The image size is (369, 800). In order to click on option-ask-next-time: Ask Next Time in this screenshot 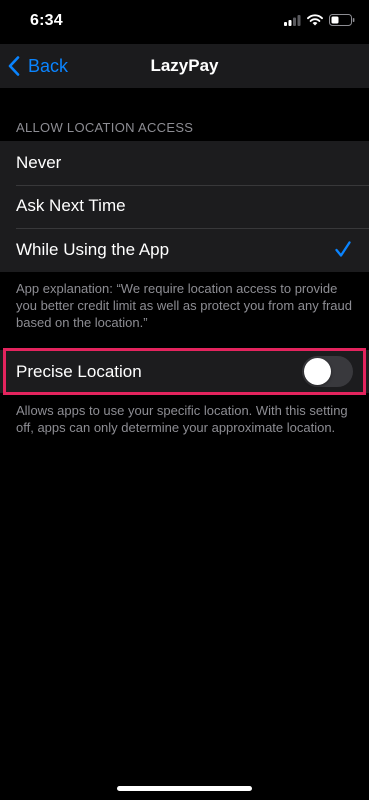, I will do `click(184, 206)`.